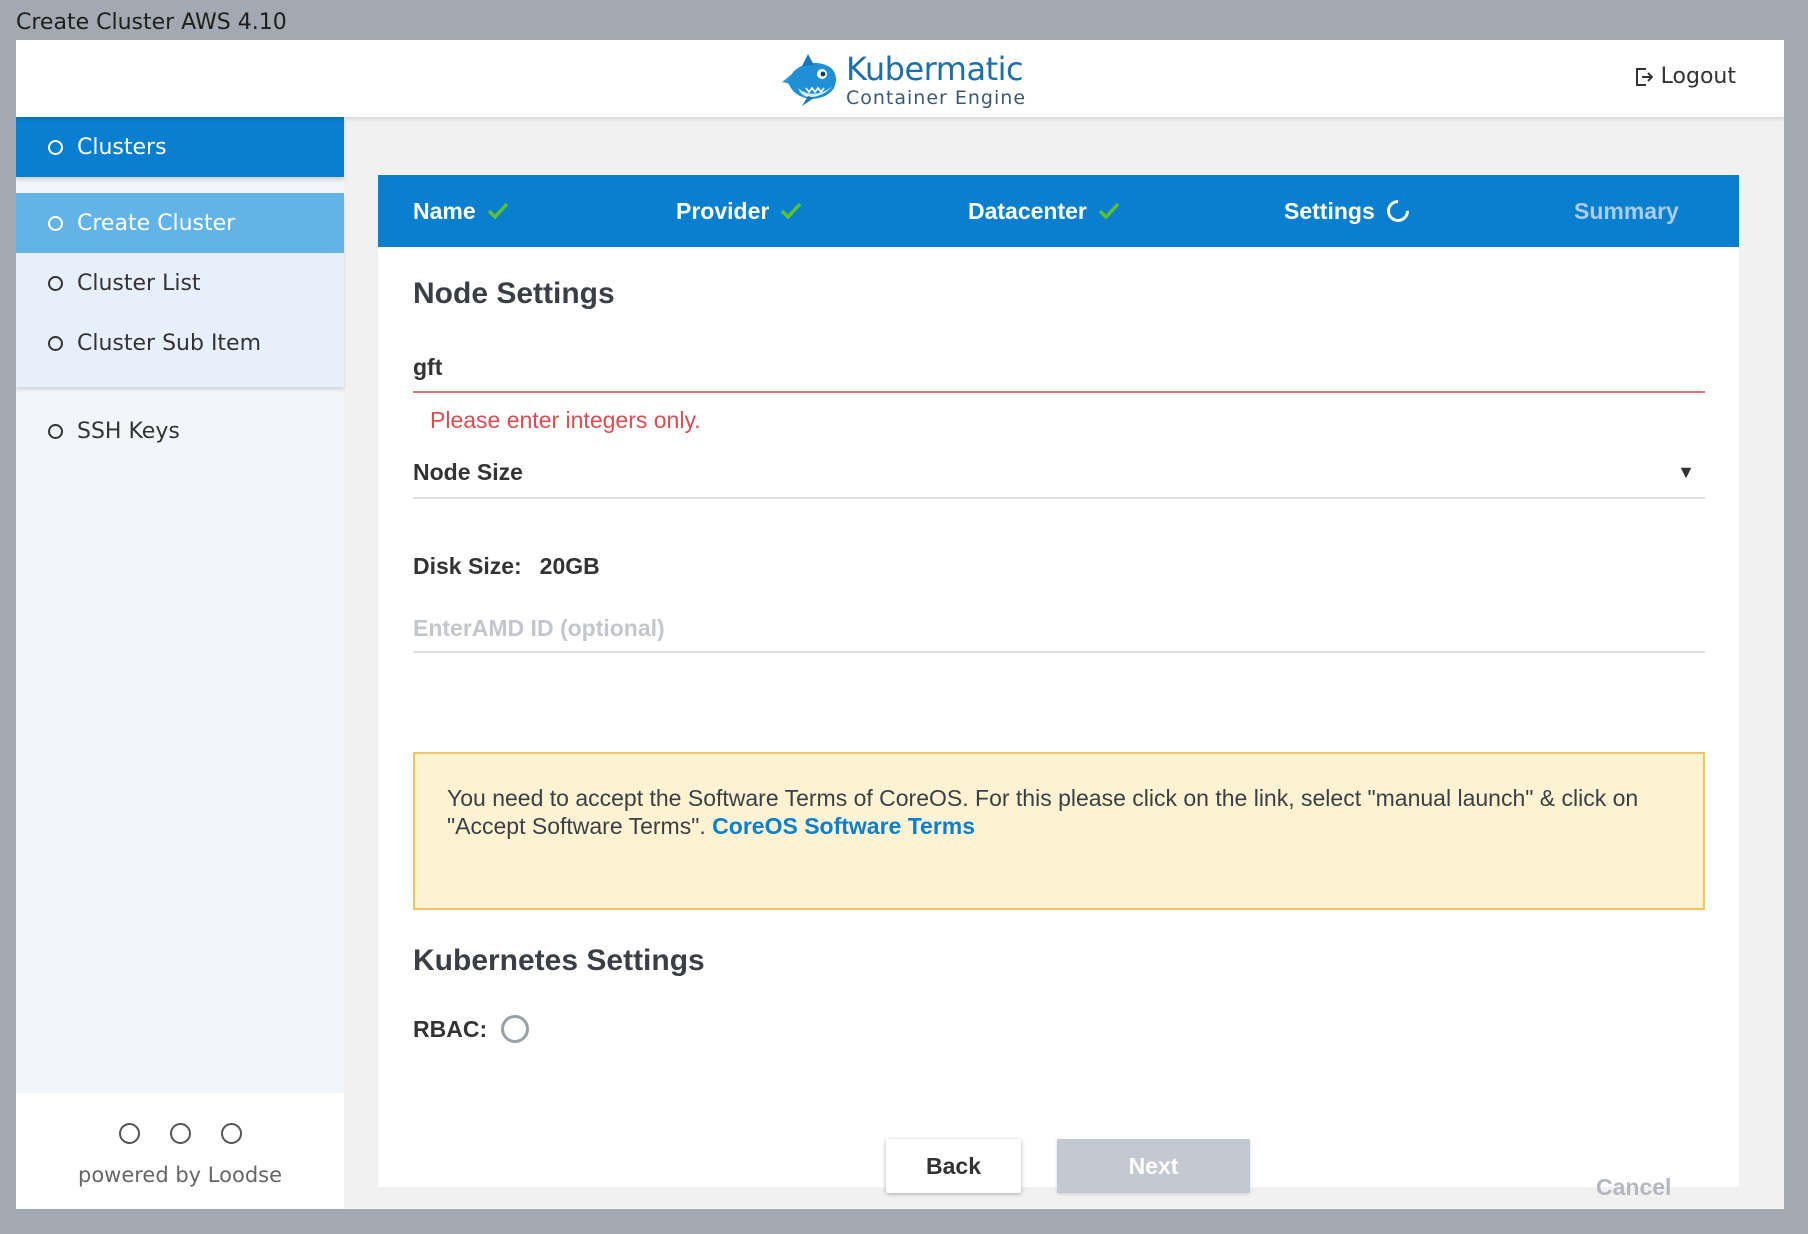 The height and width of the screenshot is (1234, 1808). Describe the element at coordinates (723, 210) in the screenshot. I see `step-label: Provider` at that location.